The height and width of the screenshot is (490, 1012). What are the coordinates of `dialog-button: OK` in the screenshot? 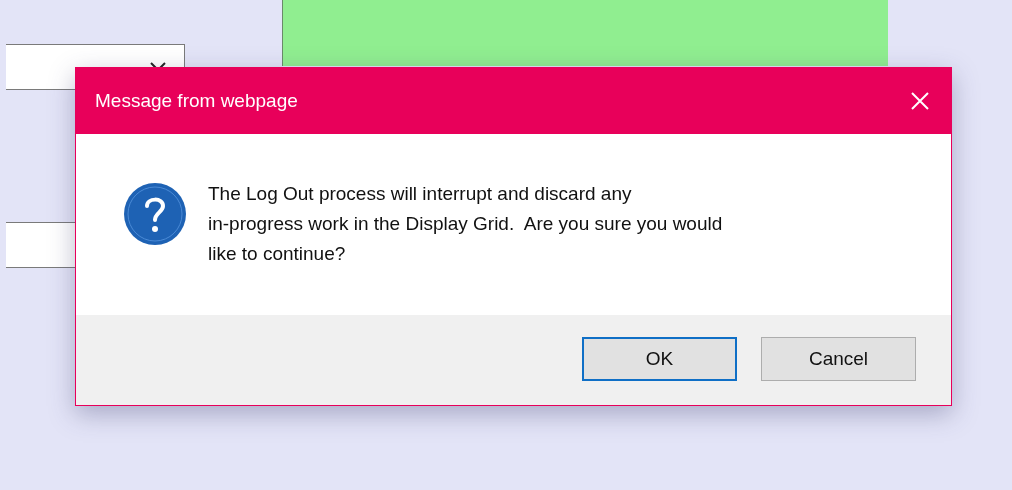 It's located at (659, 359).